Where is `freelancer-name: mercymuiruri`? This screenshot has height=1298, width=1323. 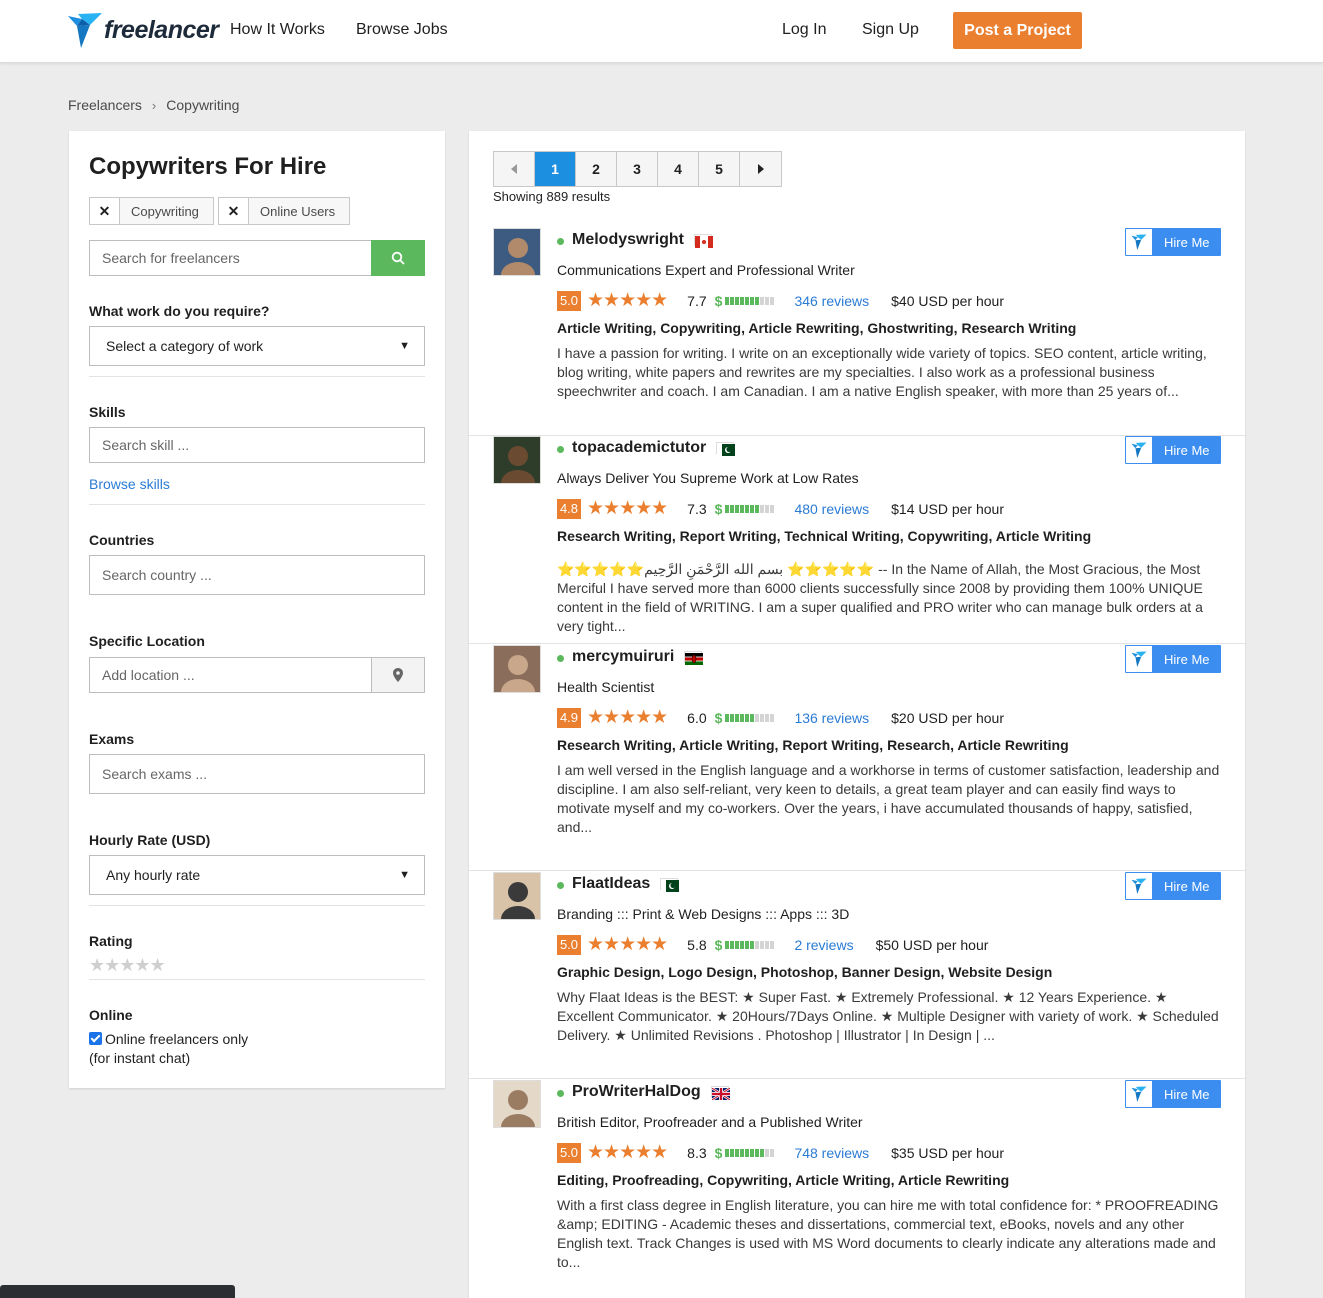 freelancer-name: mercymuiruri is located at coordinates (623, 657).